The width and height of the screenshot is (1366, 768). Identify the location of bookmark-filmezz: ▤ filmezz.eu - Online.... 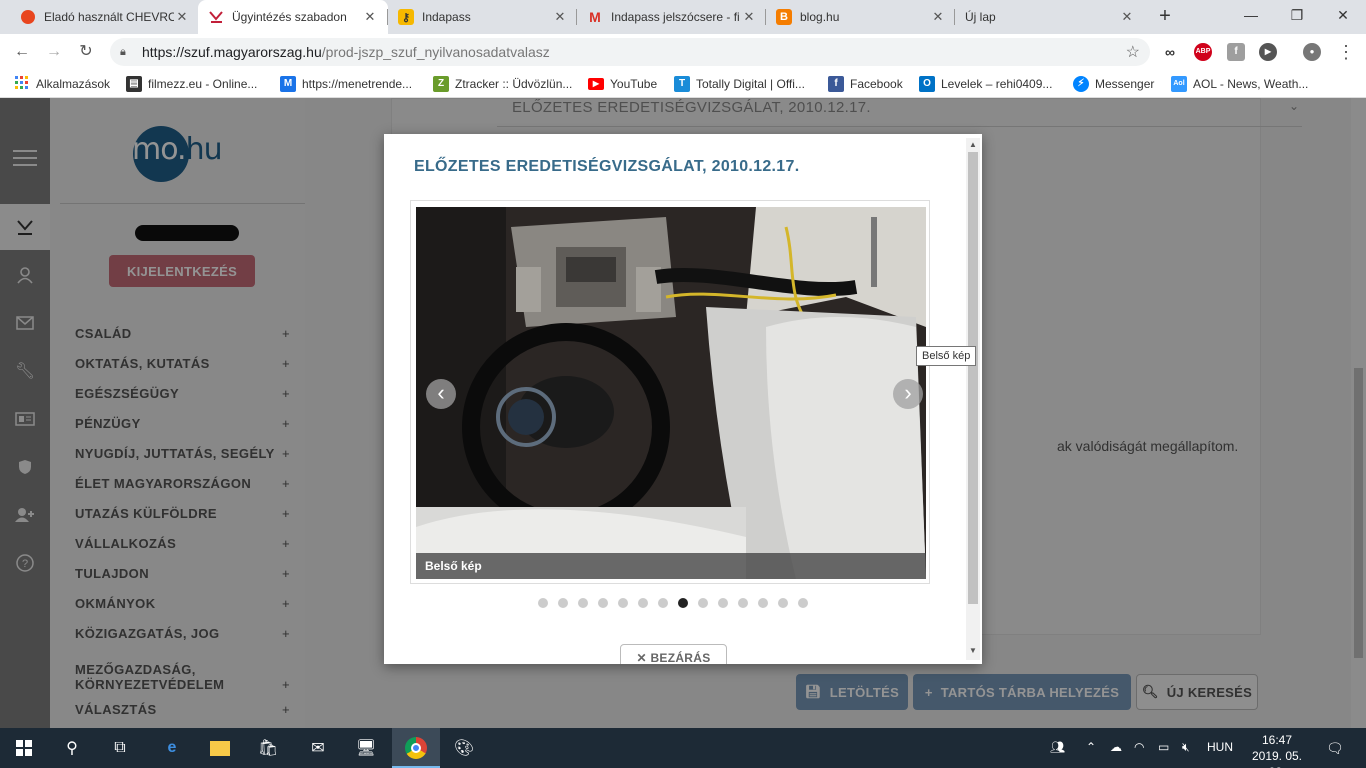
(191, 84).